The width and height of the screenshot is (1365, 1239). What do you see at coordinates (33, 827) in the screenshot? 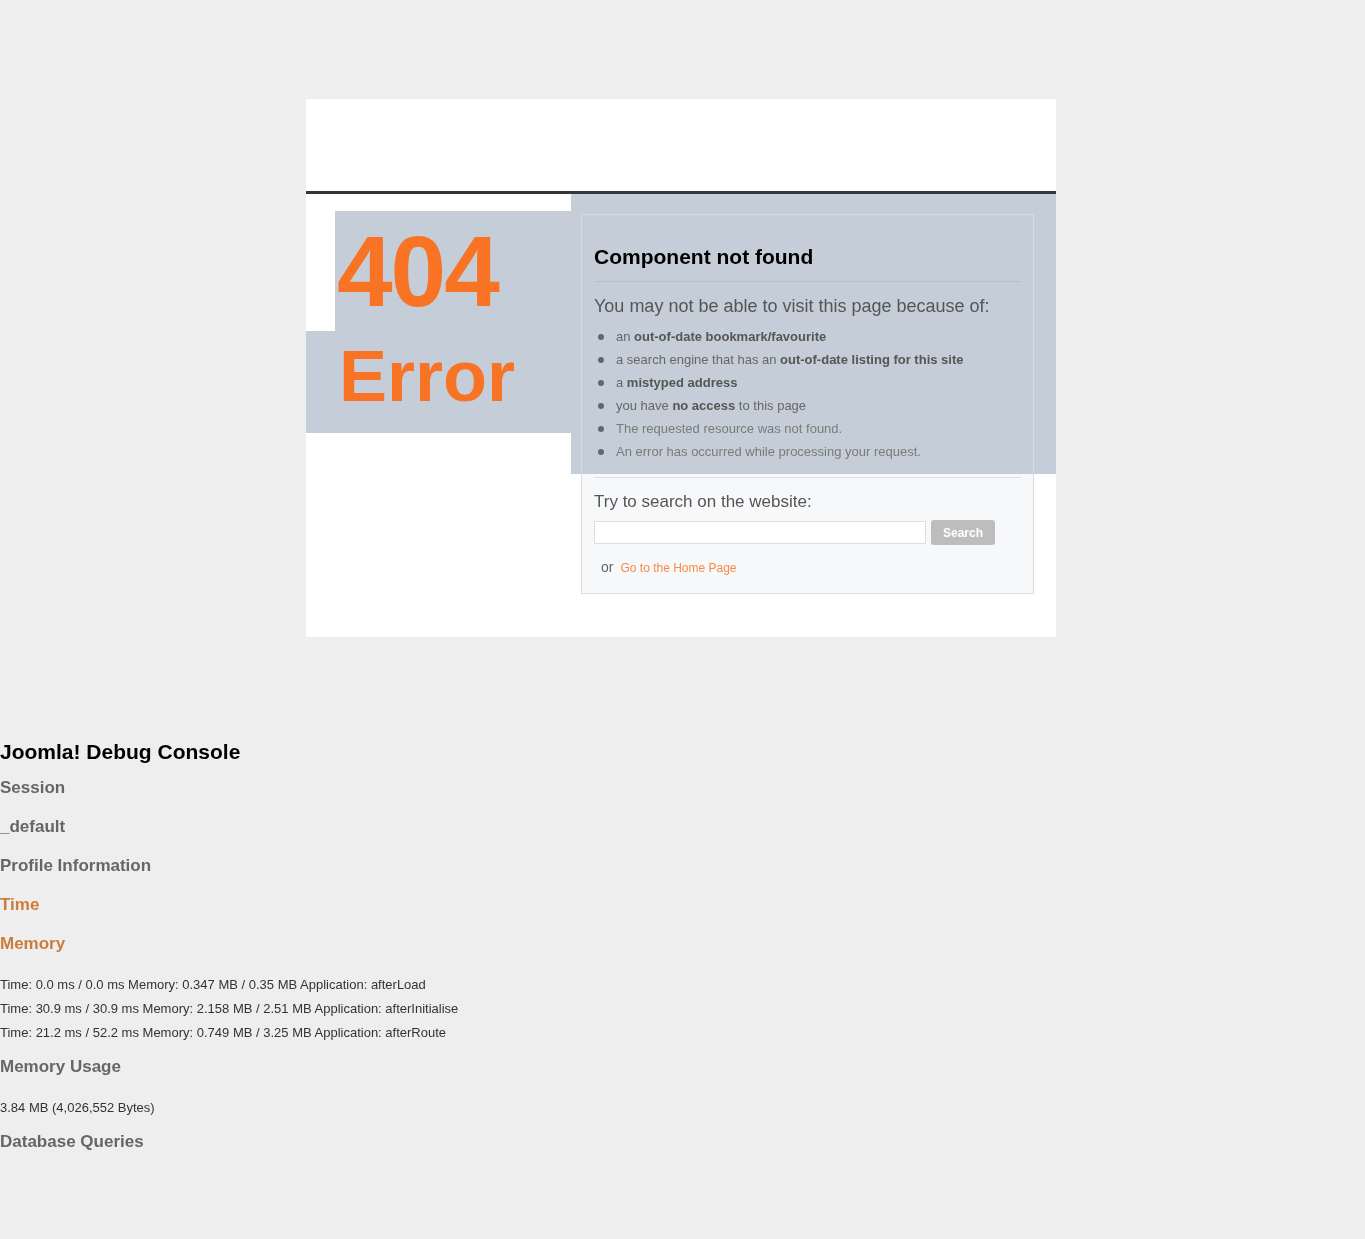
I see `section-heading: _default` at bounding box center [33, 827].